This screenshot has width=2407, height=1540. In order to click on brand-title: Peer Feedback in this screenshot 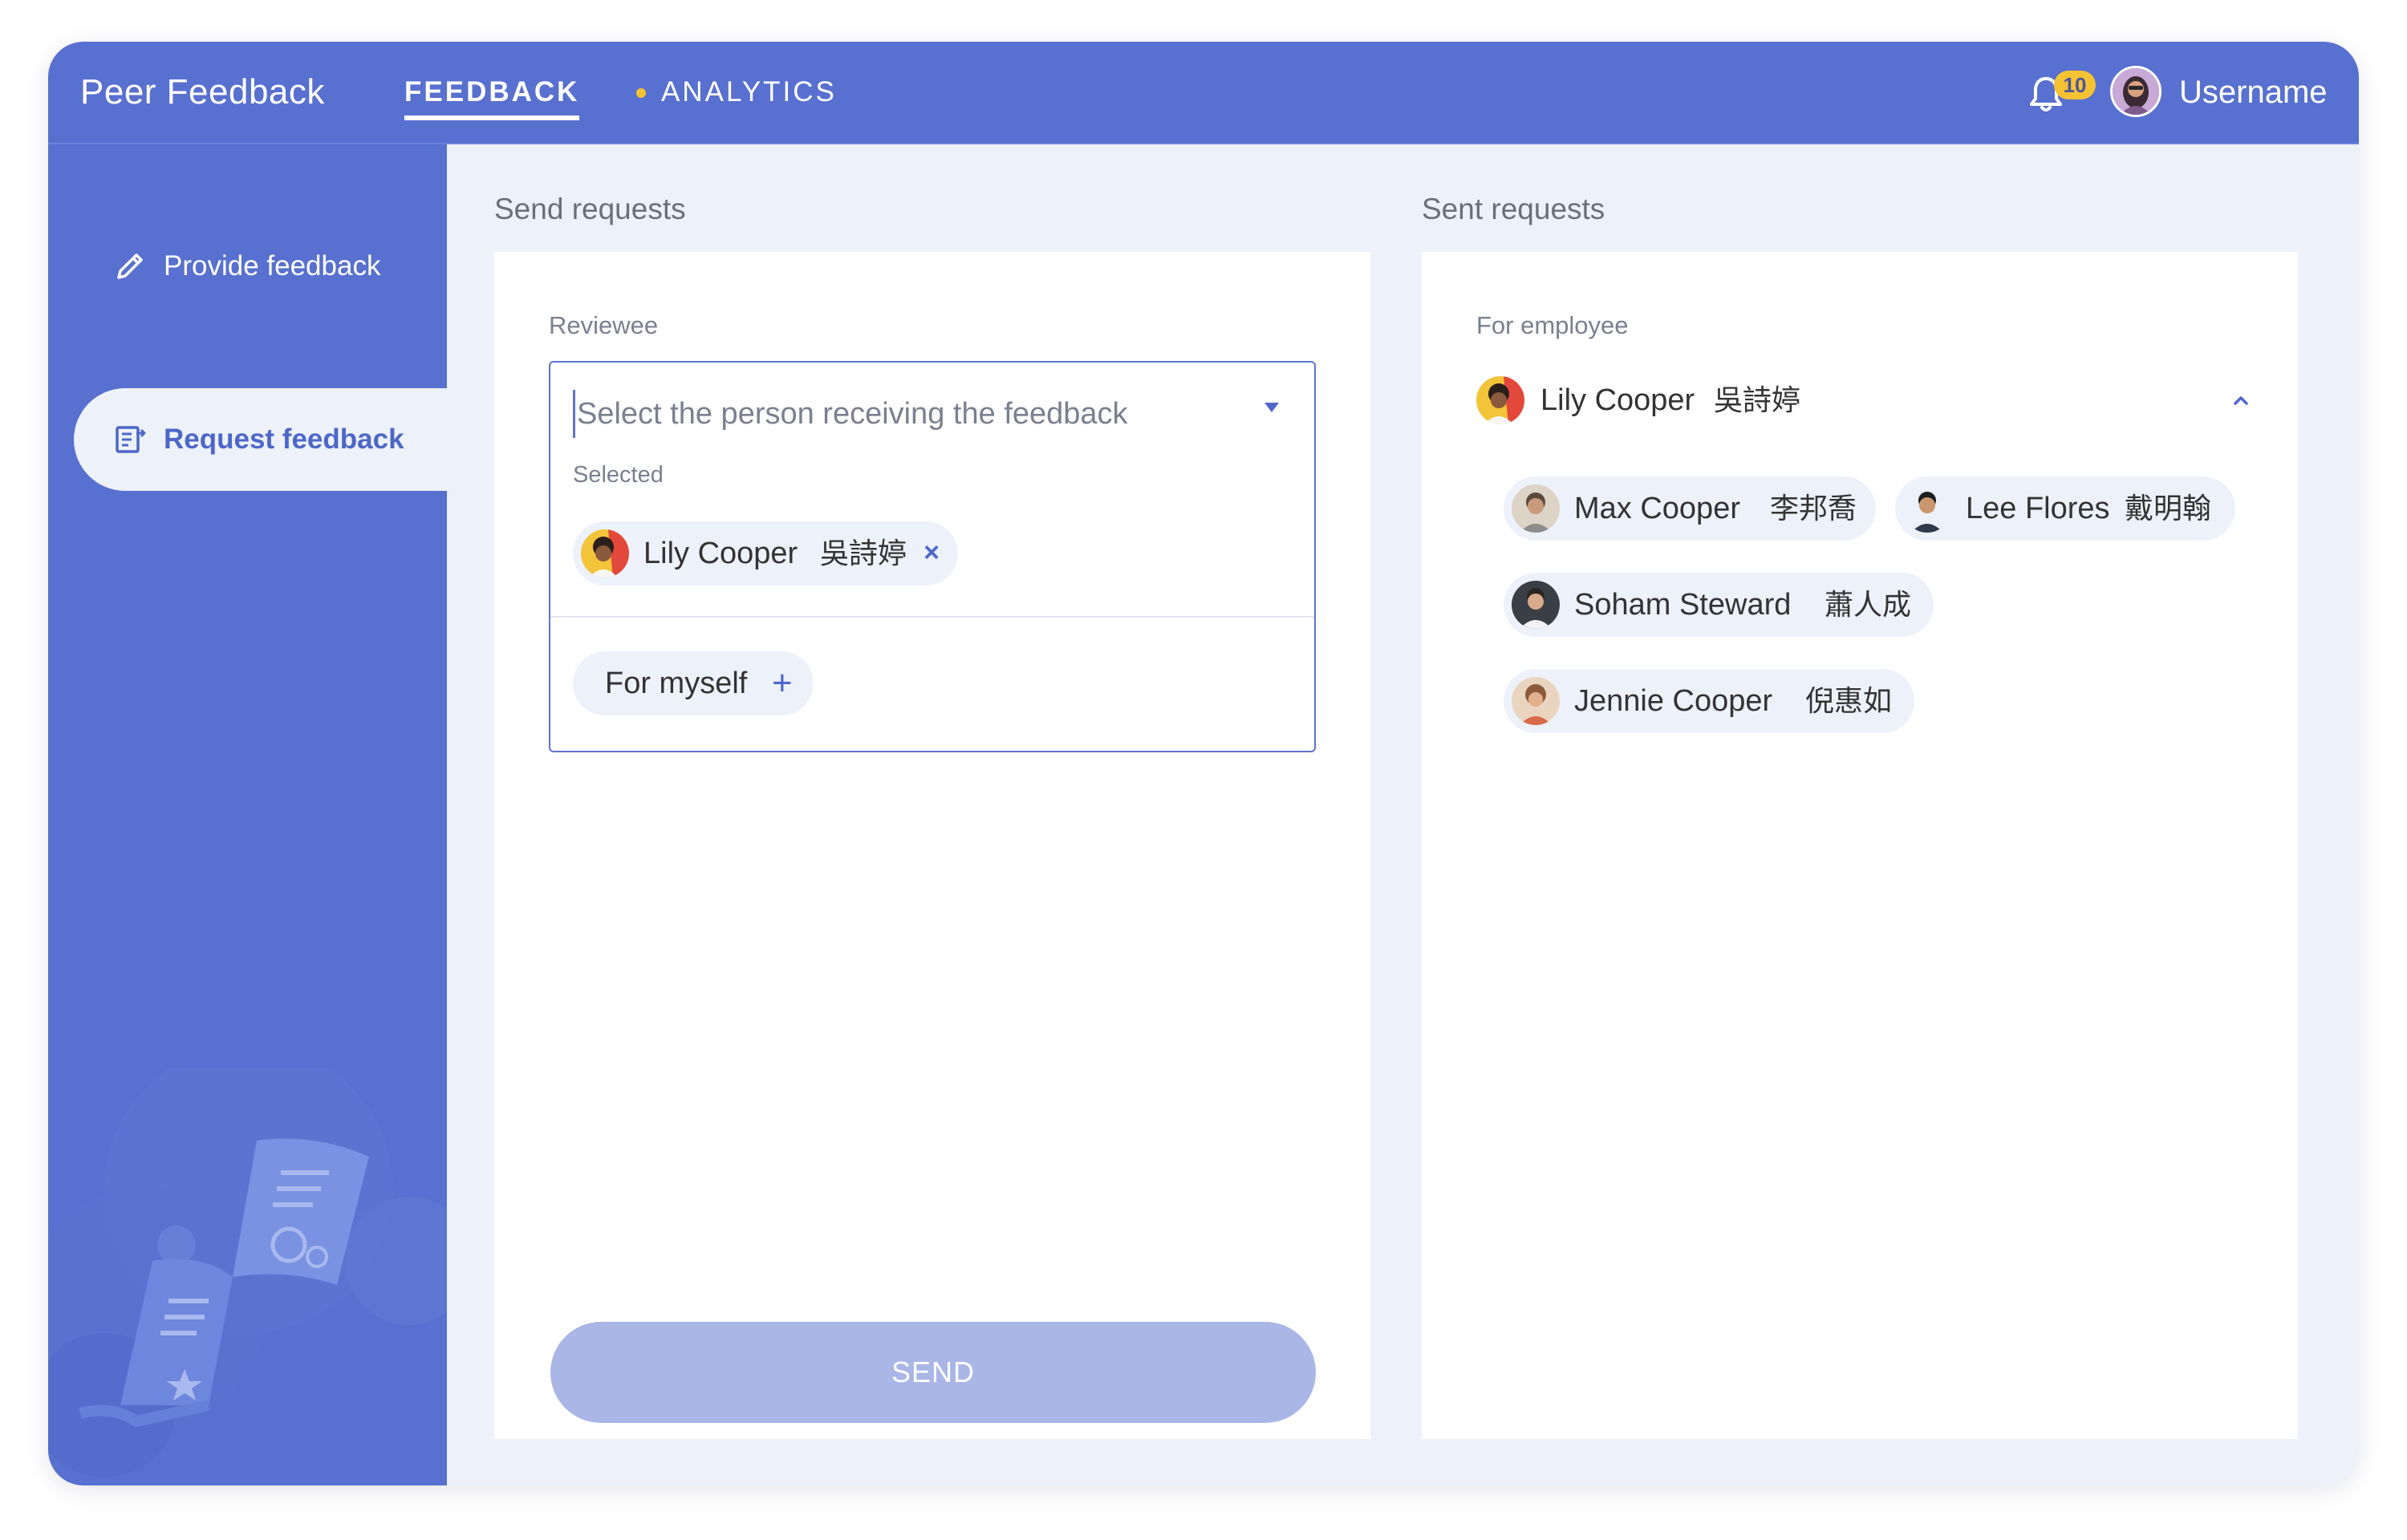, I will do `click(203, 92)`.